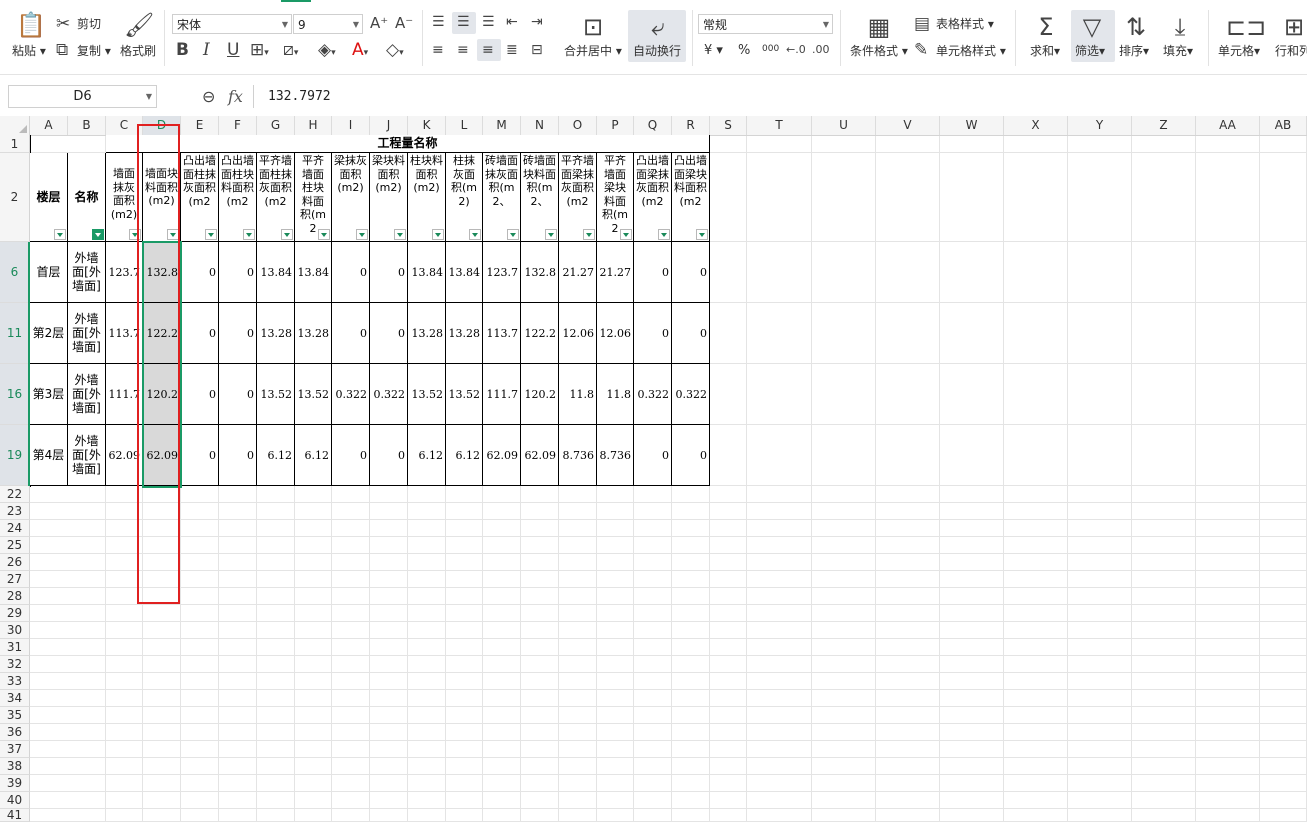 Image resolution: width=1307 pixels, height=822 pixels. What do you see at coordinates (351, 394) in the screenshot?
I see `value-cell-i: 0.322` at bounding box center [351, 394].